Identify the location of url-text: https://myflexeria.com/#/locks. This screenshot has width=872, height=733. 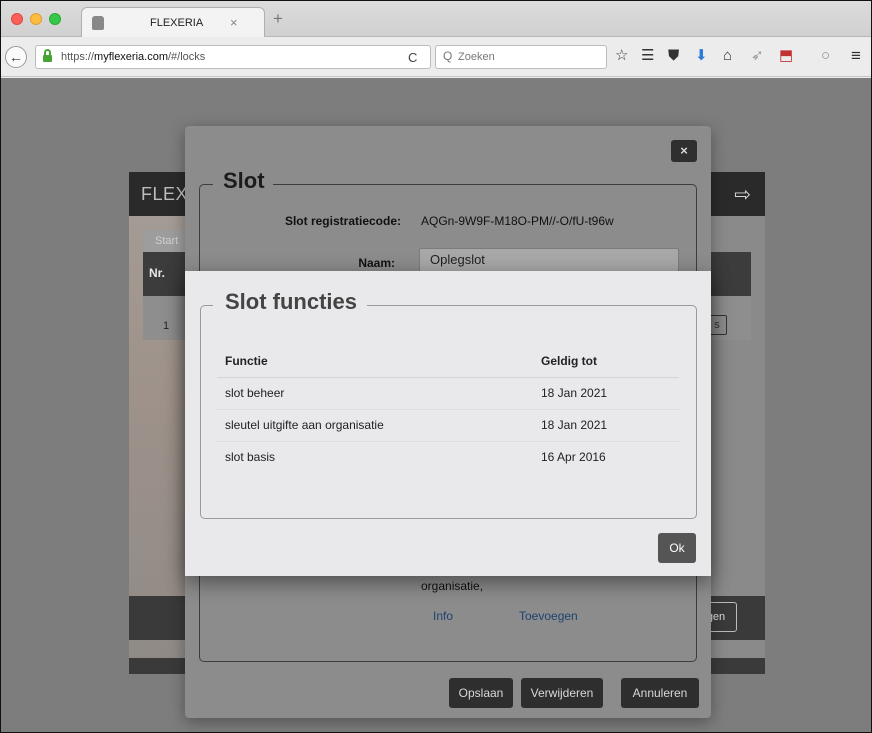
(133, 57).